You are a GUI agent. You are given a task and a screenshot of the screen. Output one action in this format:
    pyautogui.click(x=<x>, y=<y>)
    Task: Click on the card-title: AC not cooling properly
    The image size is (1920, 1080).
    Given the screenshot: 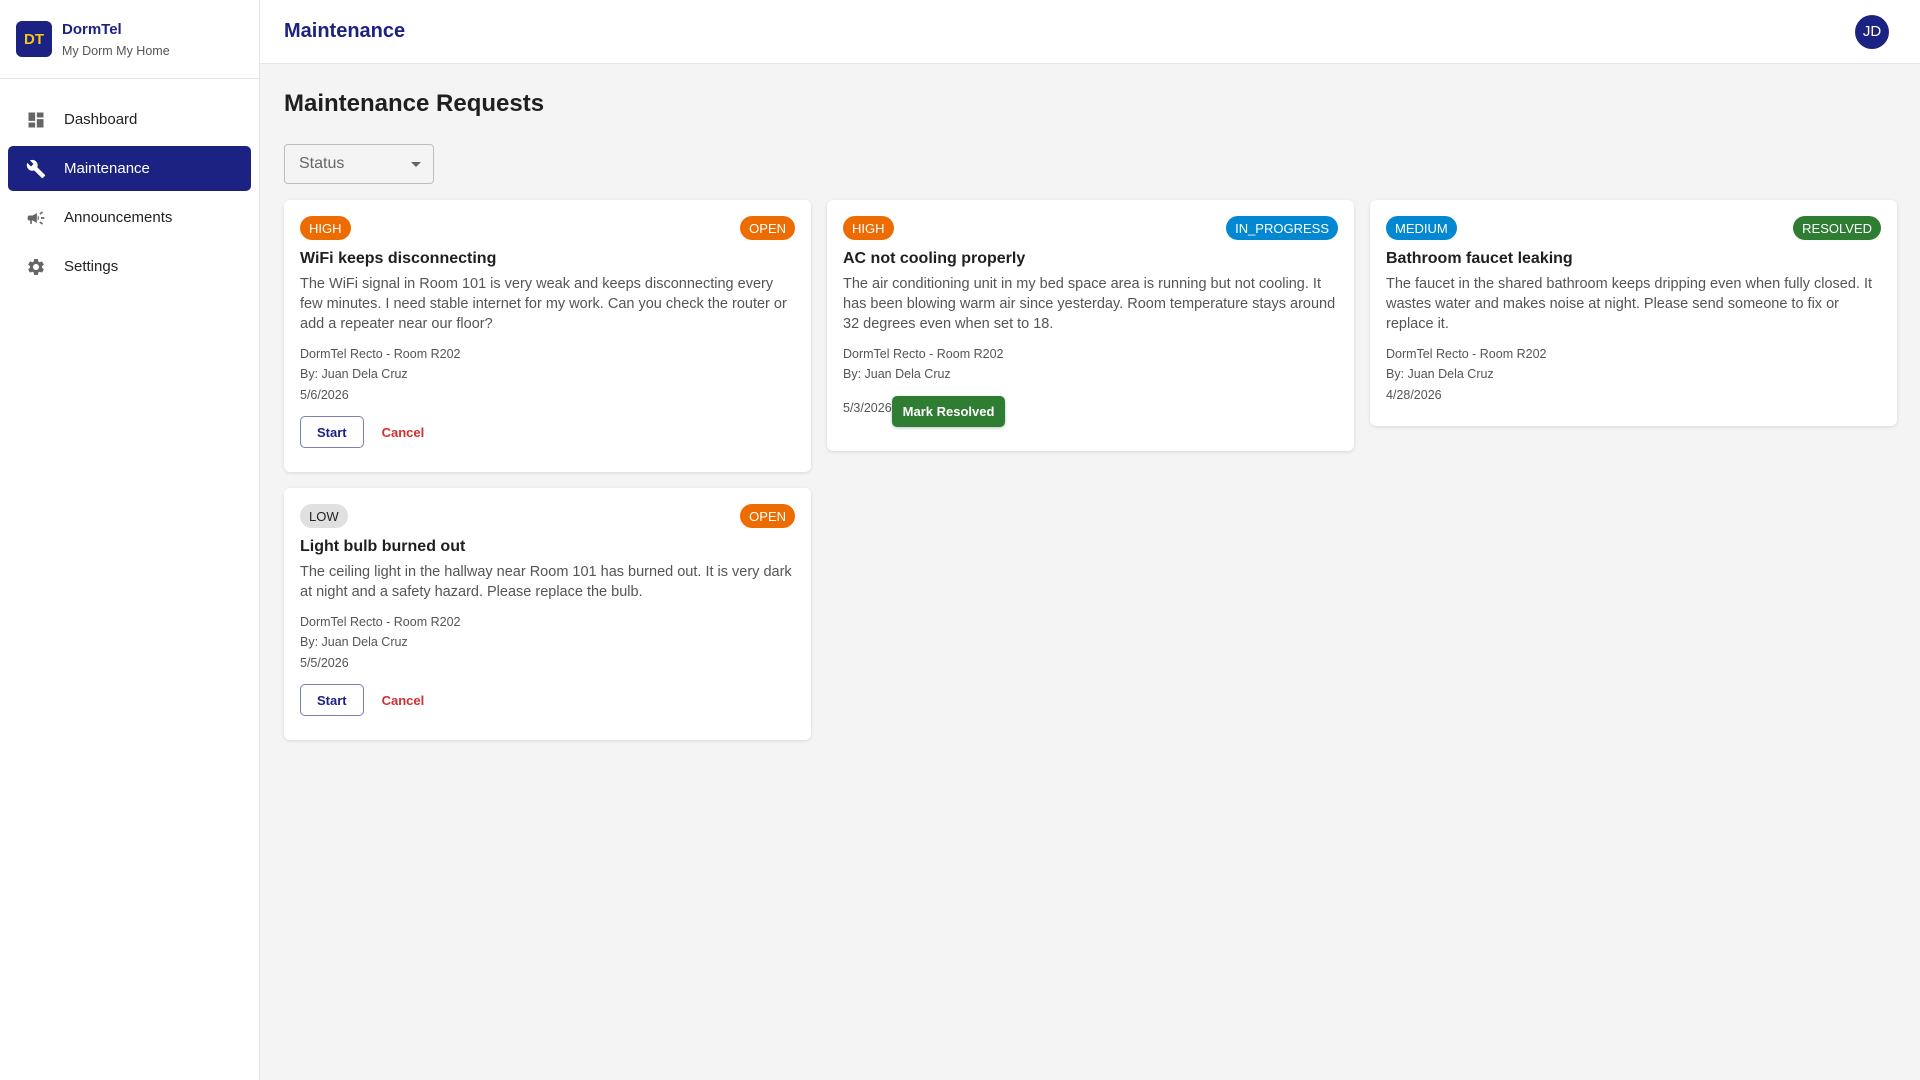 What is the action you would take?
    pyautogui.click(x=934, y=258)
    